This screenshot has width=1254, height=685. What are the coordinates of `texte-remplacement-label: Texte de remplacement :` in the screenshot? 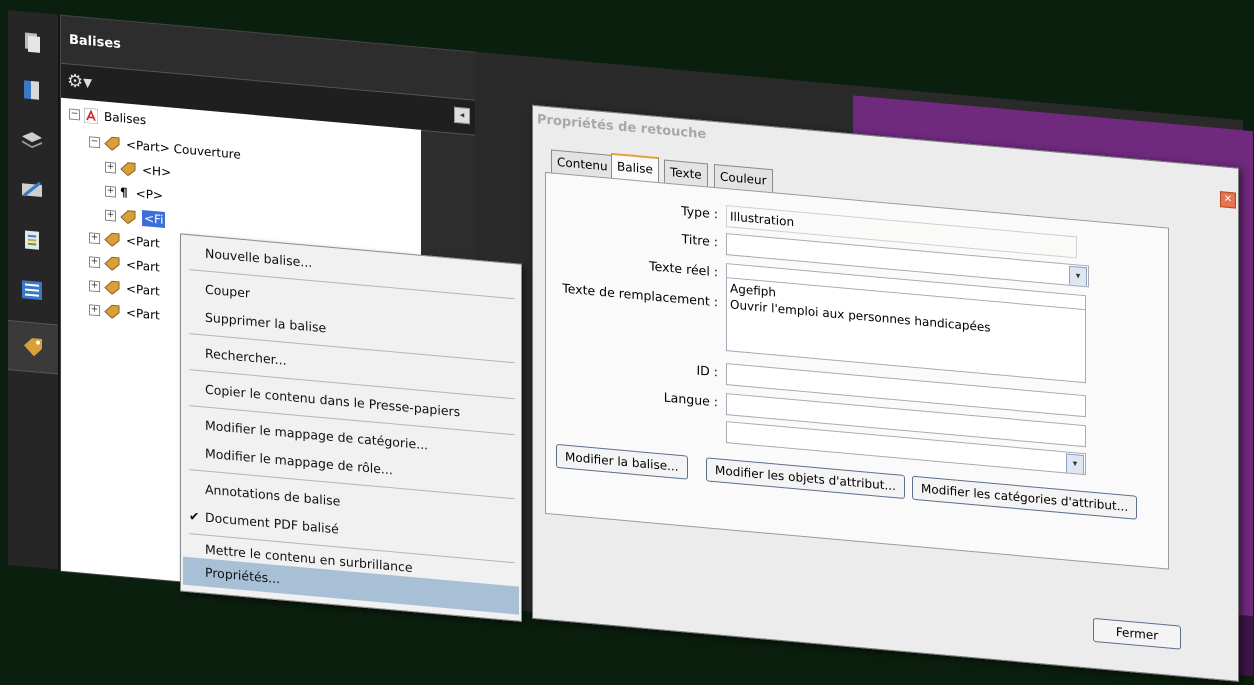 It's located at (640, 295).